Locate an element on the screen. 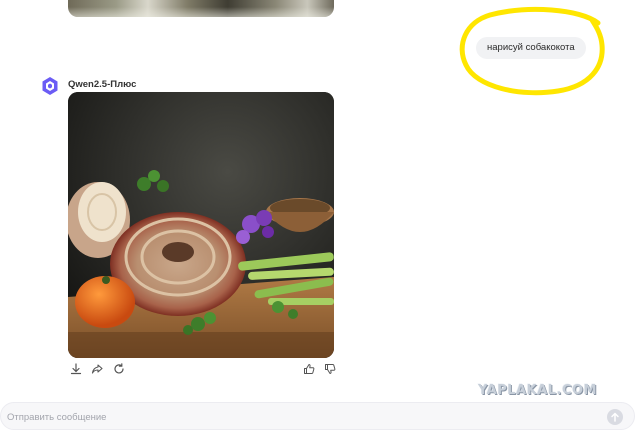 This screenshot has height=430, width=640. previous-generated-image is located at coordinates (201, 8).